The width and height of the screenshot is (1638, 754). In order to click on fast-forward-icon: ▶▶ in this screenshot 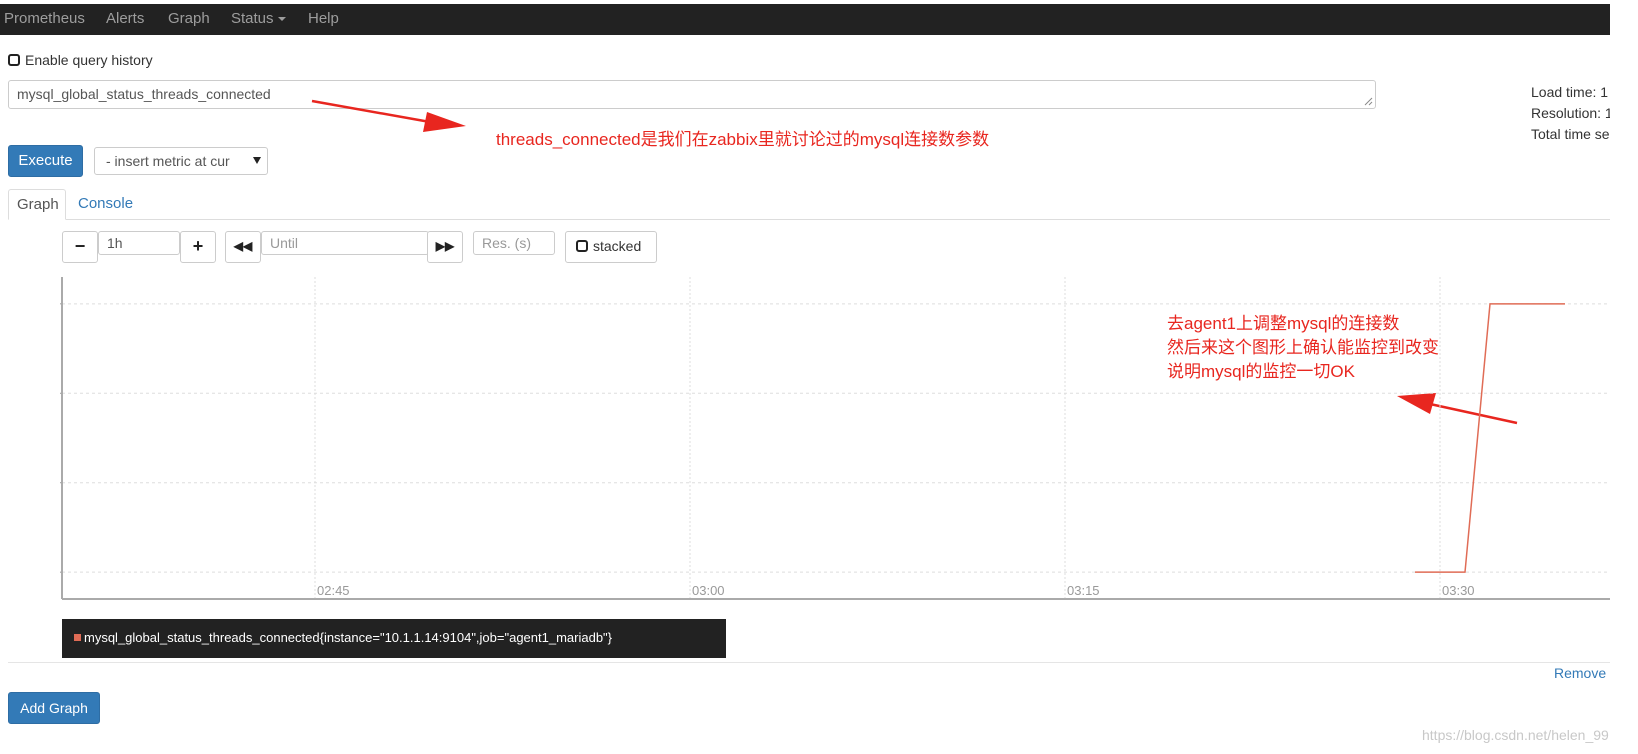, I will do `click(445, 247)`.